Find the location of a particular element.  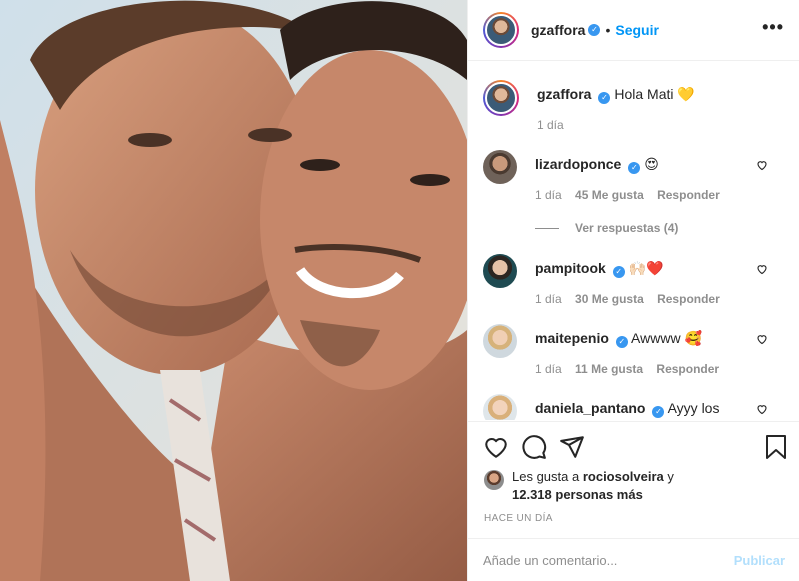

author-avatar is located at coordinates (501, 30).